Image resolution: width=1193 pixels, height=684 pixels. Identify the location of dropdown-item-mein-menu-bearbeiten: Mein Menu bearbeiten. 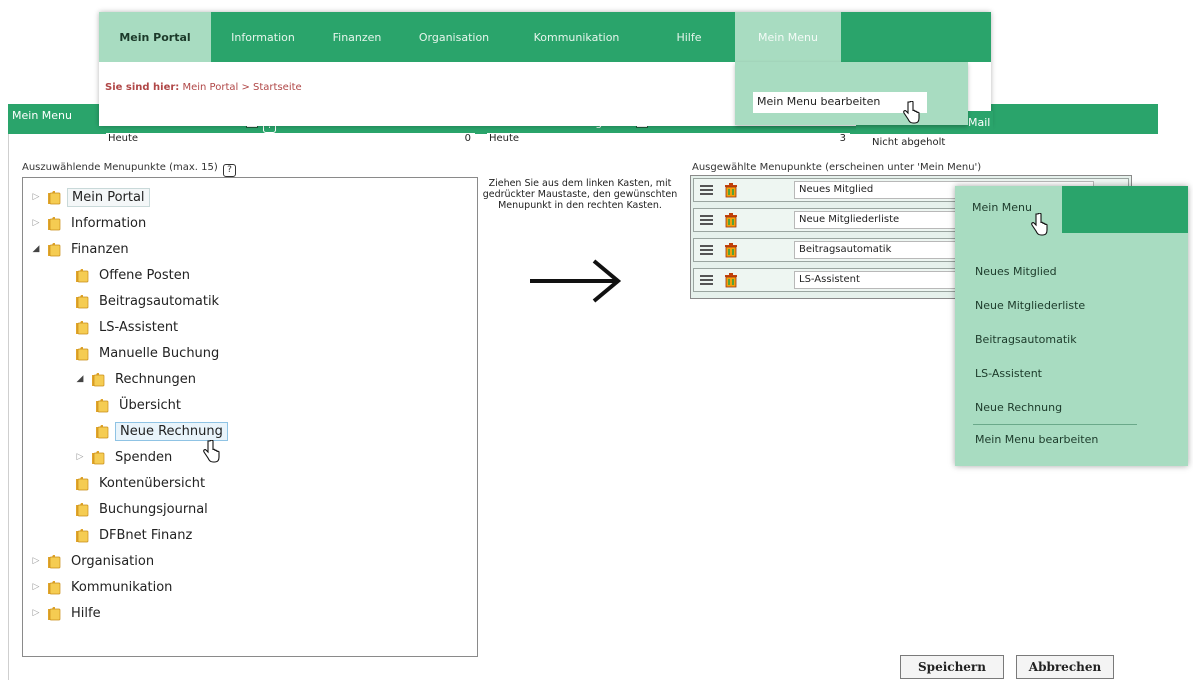
(840, 102).